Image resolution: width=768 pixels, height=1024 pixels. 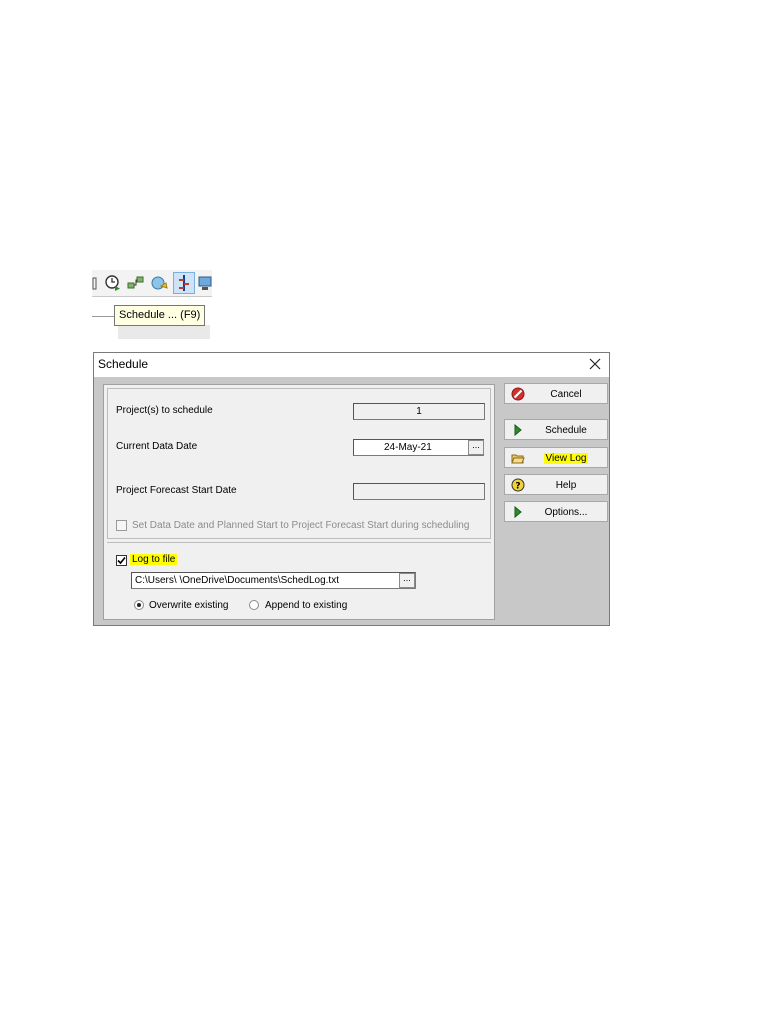 I want to click on current-data-date-label: Current Data Date, so click(x=157, y=446).